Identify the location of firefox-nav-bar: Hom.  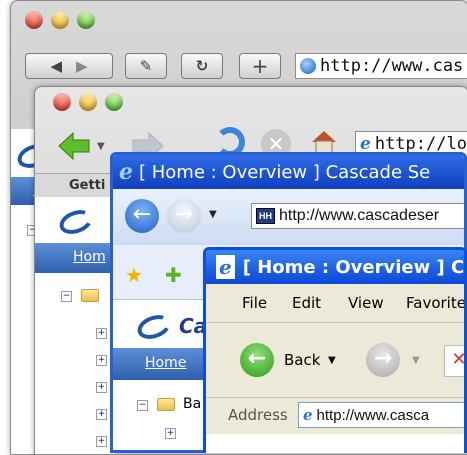
(75, 258).